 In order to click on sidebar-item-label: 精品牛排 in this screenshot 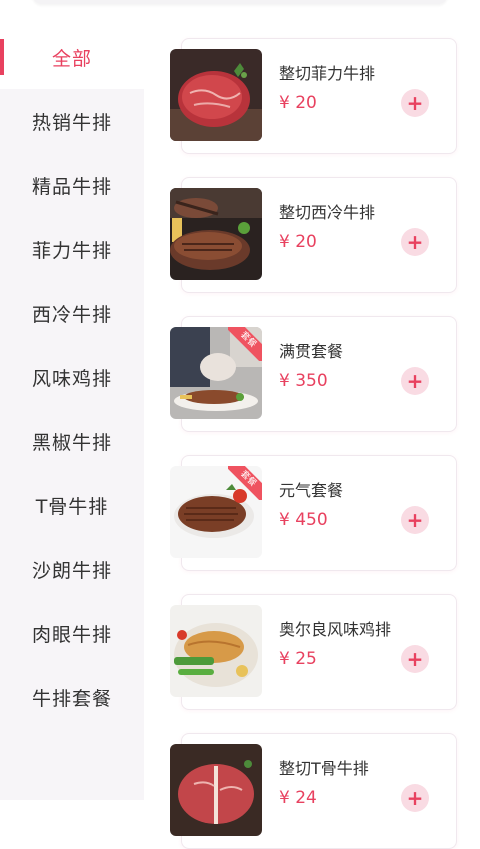, I will do `click(71, 186)`.